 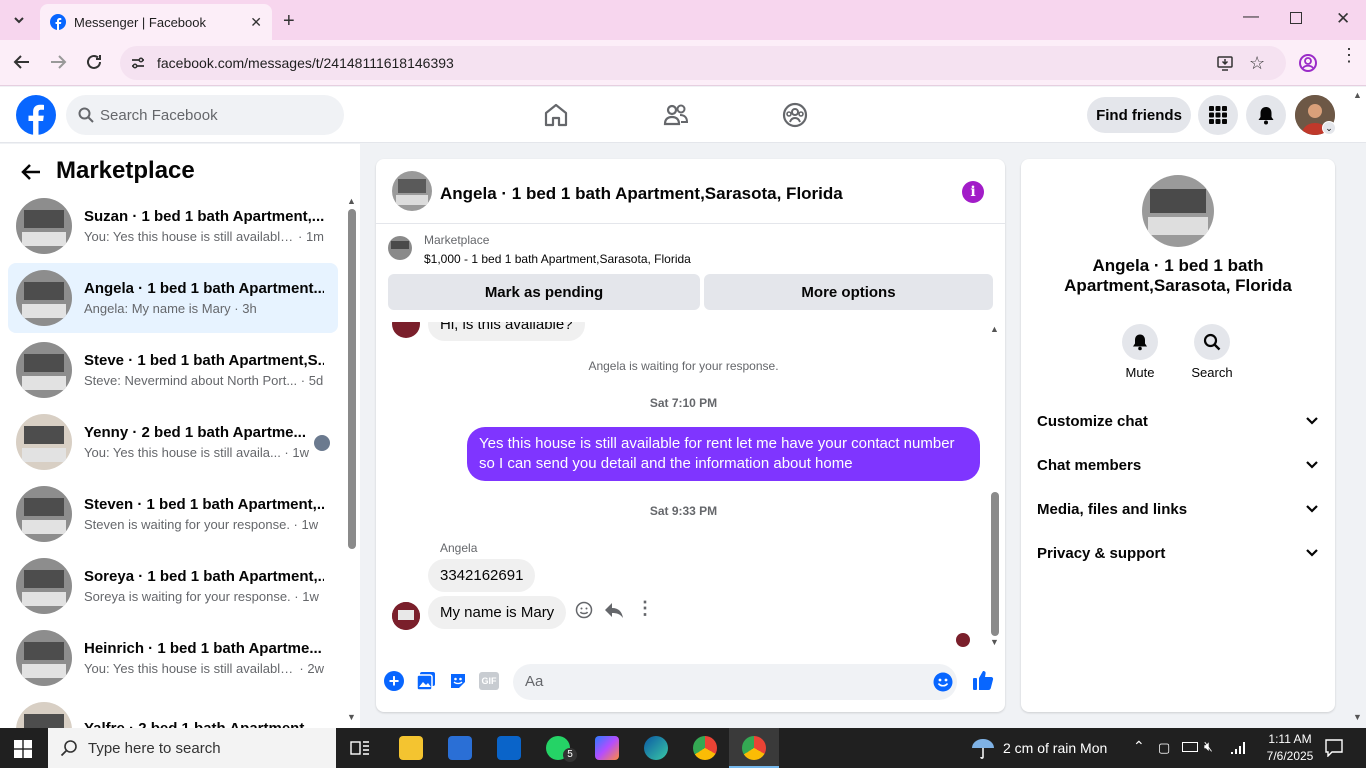 What do you see at coordinates (995, 564) in the screenshot?
I see `chat-scrollbar` at bounding box center [995, 564].